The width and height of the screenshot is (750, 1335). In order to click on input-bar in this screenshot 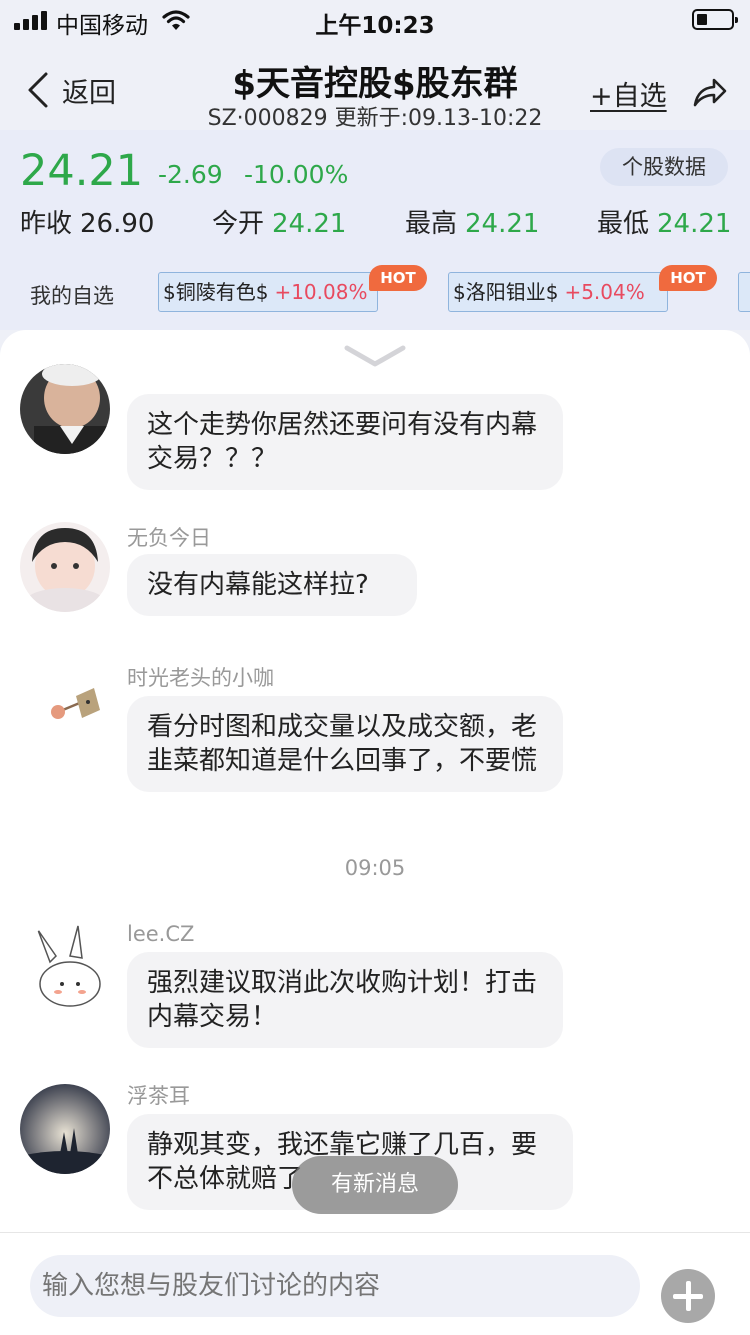, I will do `click(375, 1283)`.